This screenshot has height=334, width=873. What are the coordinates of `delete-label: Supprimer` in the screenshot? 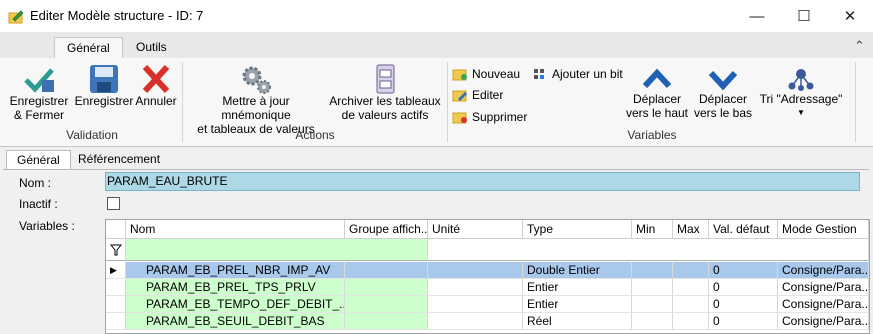 It's located at (500, 117).